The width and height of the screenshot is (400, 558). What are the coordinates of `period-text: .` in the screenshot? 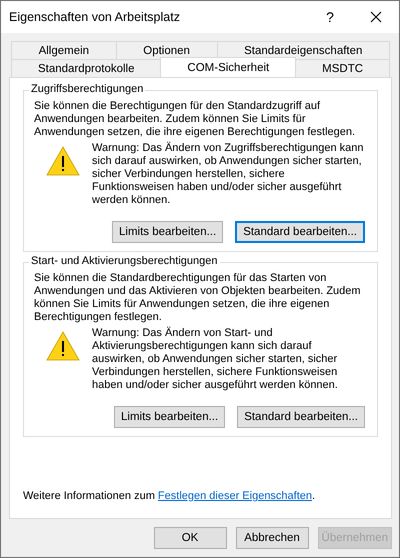 It's located at (314, 496).